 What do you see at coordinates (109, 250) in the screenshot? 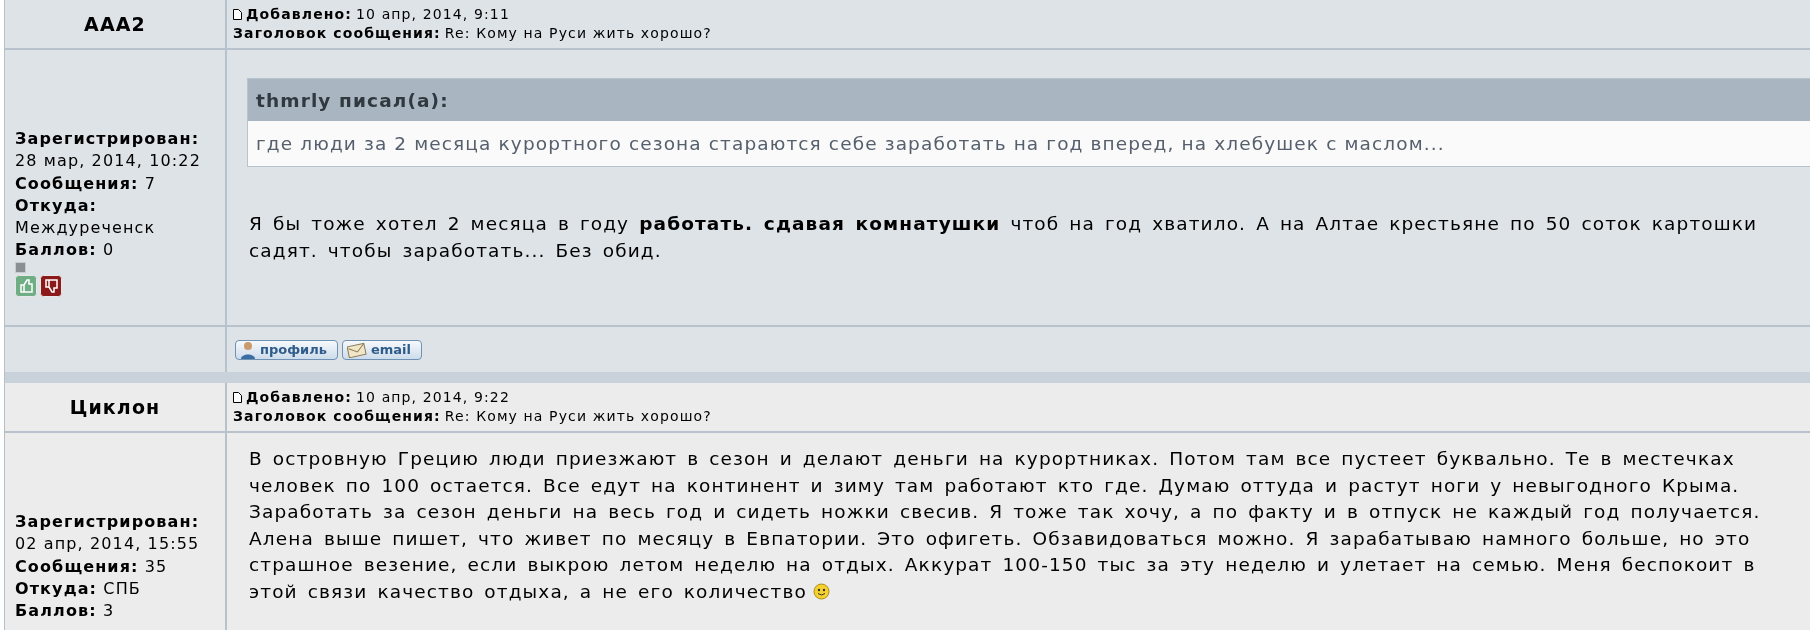
I see `profile-value: 0` at bounding box center [109, 250].